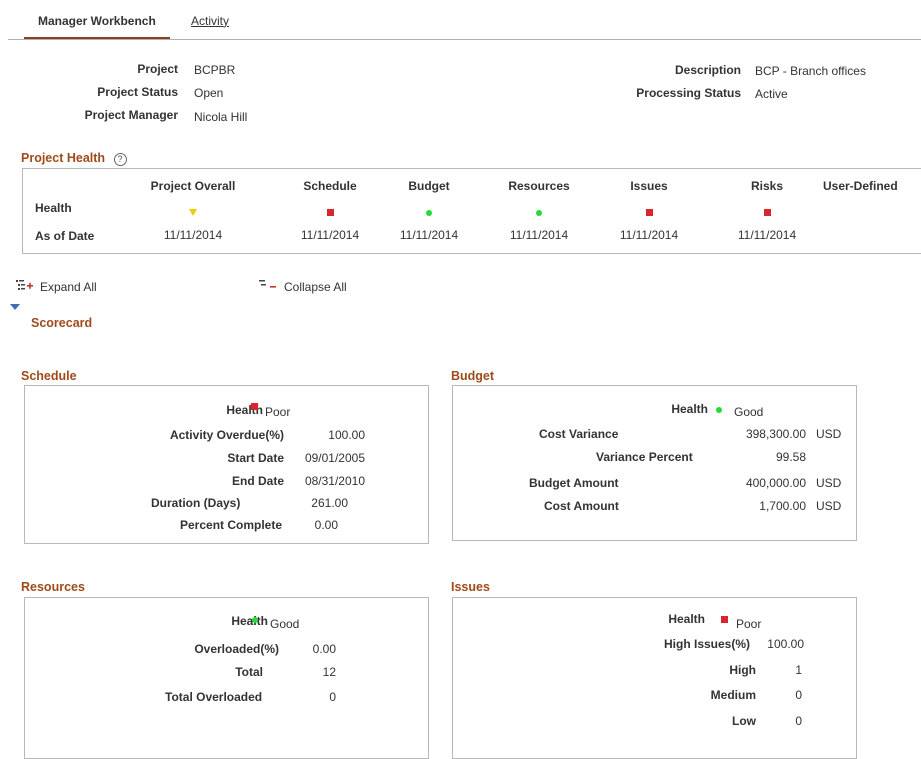  I want to click on risks-health-icon, so click(767, 212).